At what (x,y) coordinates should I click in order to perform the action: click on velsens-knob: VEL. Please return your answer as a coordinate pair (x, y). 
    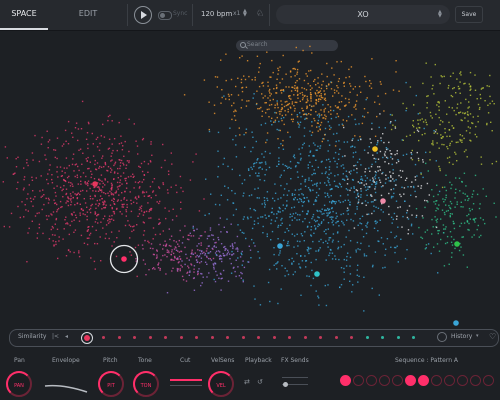
    Looking at the image, I should click on (221, 384).